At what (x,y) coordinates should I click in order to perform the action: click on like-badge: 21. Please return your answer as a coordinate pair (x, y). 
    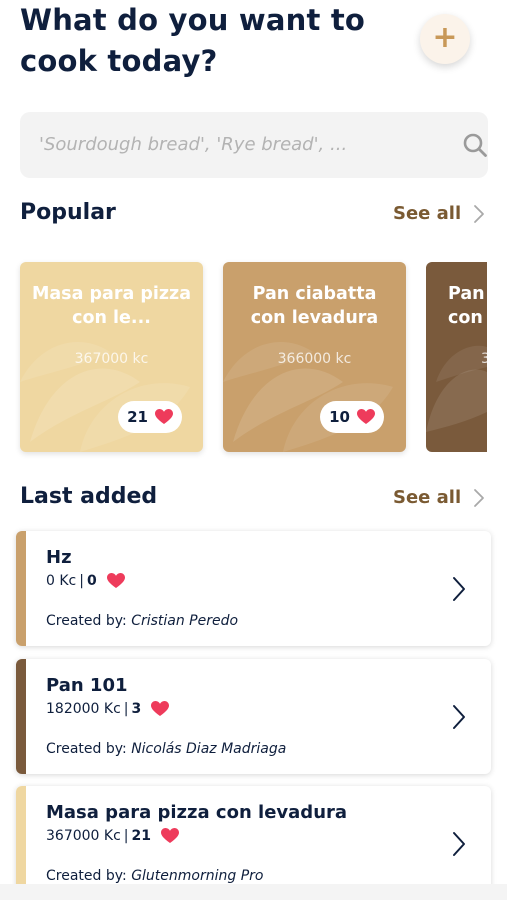
    Looking at the image, I should click on (150, 417).